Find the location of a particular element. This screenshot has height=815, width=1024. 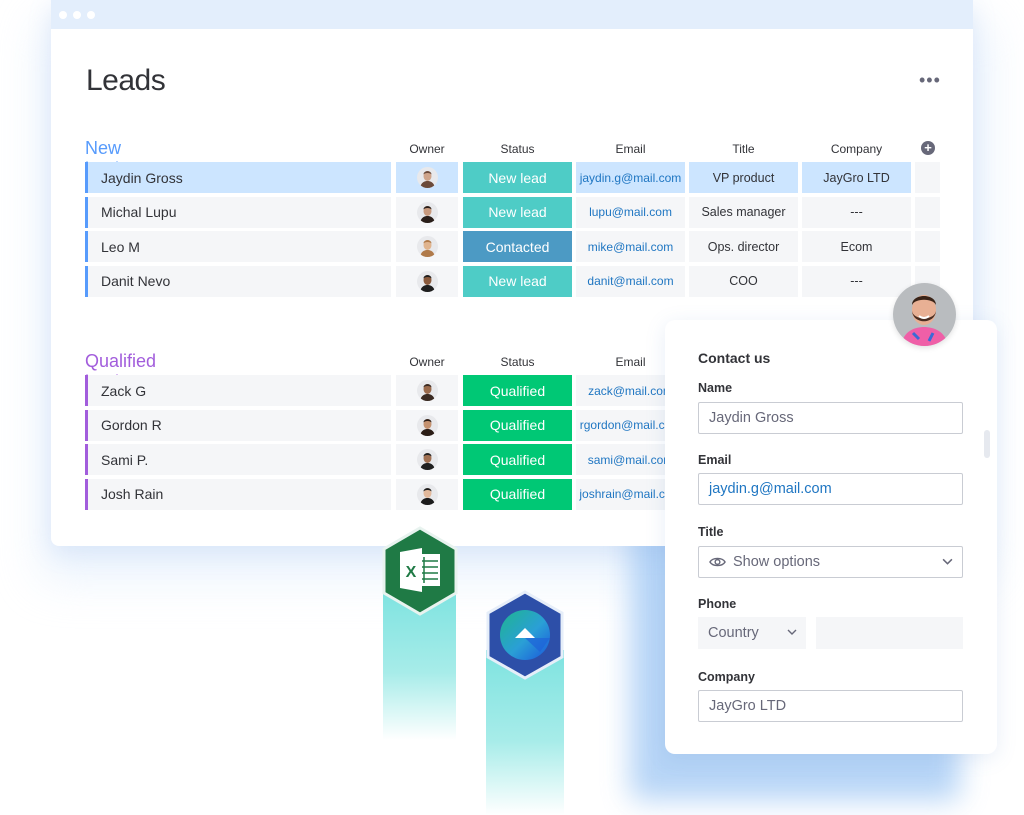

app-logo-icon is located at coordinates (525, 635).